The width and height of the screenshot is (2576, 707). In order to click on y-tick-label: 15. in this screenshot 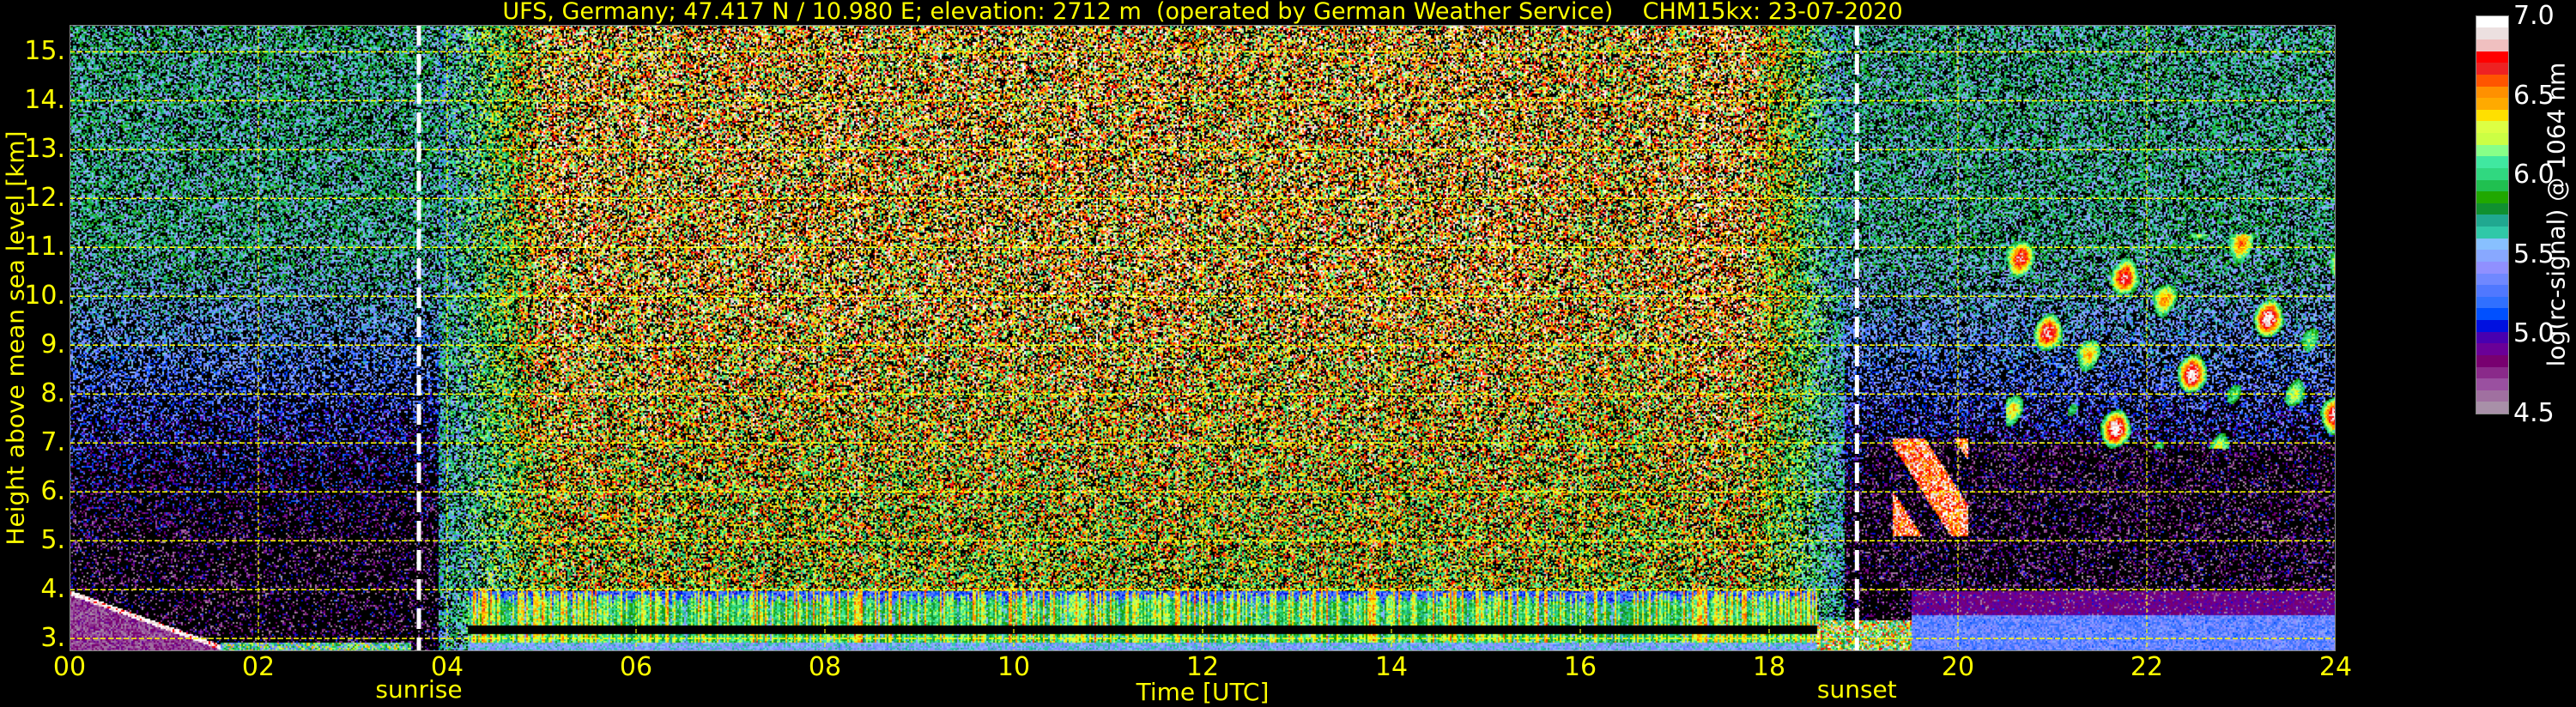, I will do `click(44, 52)`.